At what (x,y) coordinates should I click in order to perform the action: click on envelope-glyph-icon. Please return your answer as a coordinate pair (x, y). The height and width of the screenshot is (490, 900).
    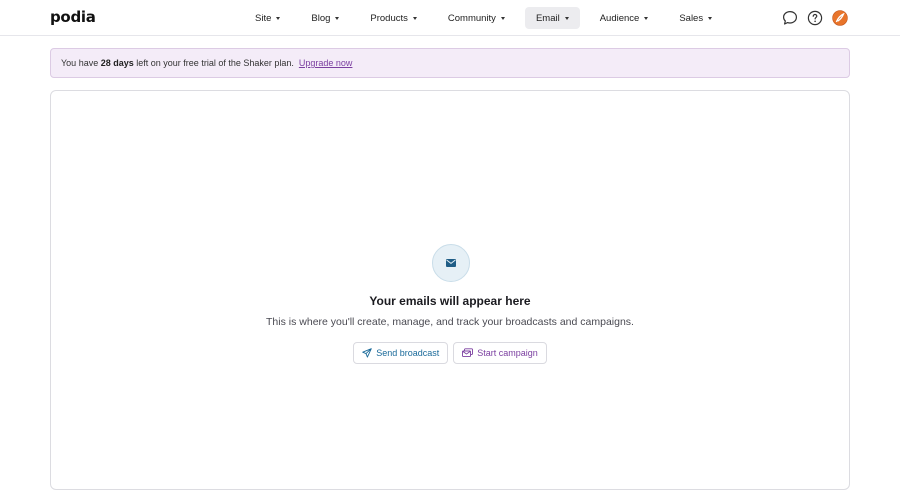
    Looking at the image, I should click on (451, 263).